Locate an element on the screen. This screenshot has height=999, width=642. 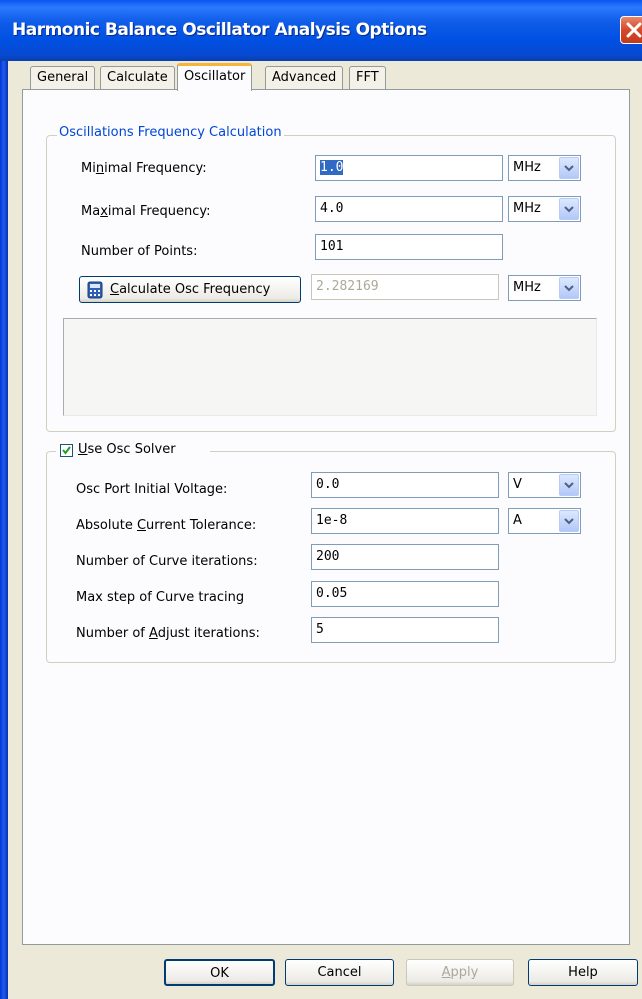
tab-general: General is located at coordinates (63, 78).